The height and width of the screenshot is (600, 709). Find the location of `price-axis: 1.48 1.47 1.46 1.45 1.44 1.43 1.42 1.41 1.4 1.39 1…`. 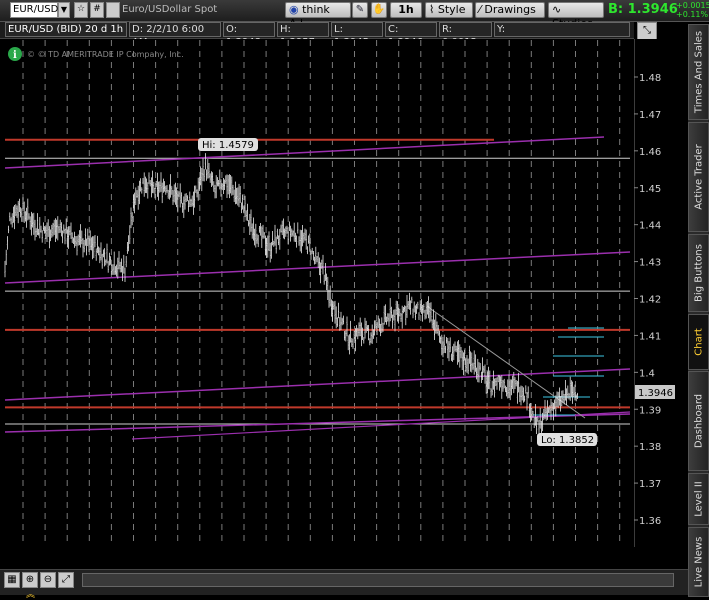

price-axis: 1.48 1.47 1.46 1.45 1.44 1.43 1.42 1.41 1.4 1.39 1… is located at coordinates (661, 293).